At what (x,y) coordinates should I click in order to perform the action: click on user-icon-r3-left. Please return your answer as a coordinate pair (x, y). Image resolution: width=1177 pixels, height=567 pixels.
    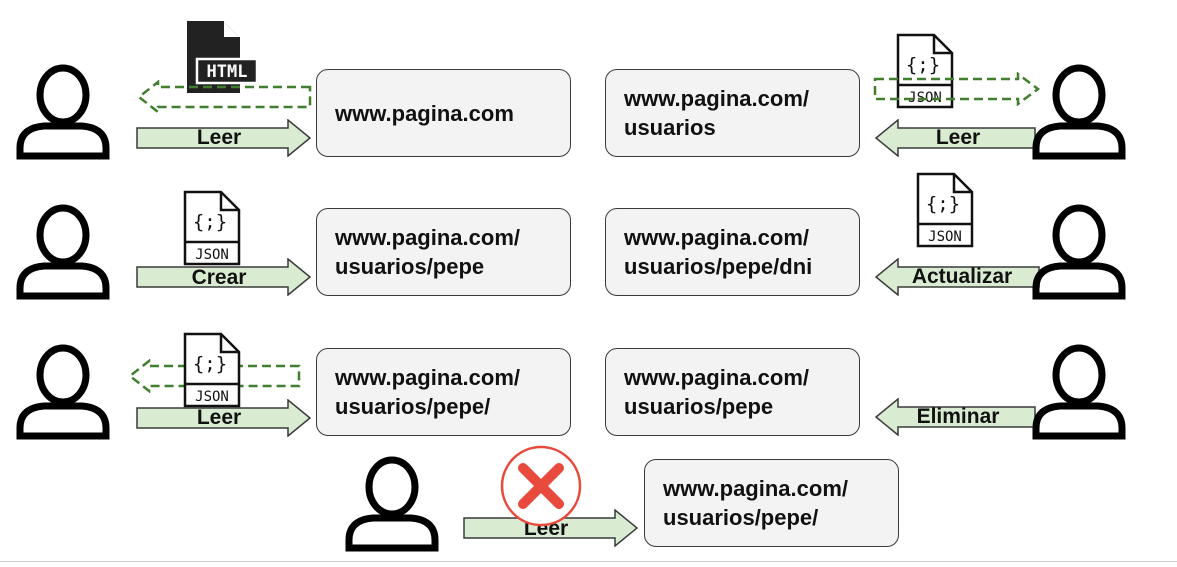
    Looking at the image, I should click on (63, 392).